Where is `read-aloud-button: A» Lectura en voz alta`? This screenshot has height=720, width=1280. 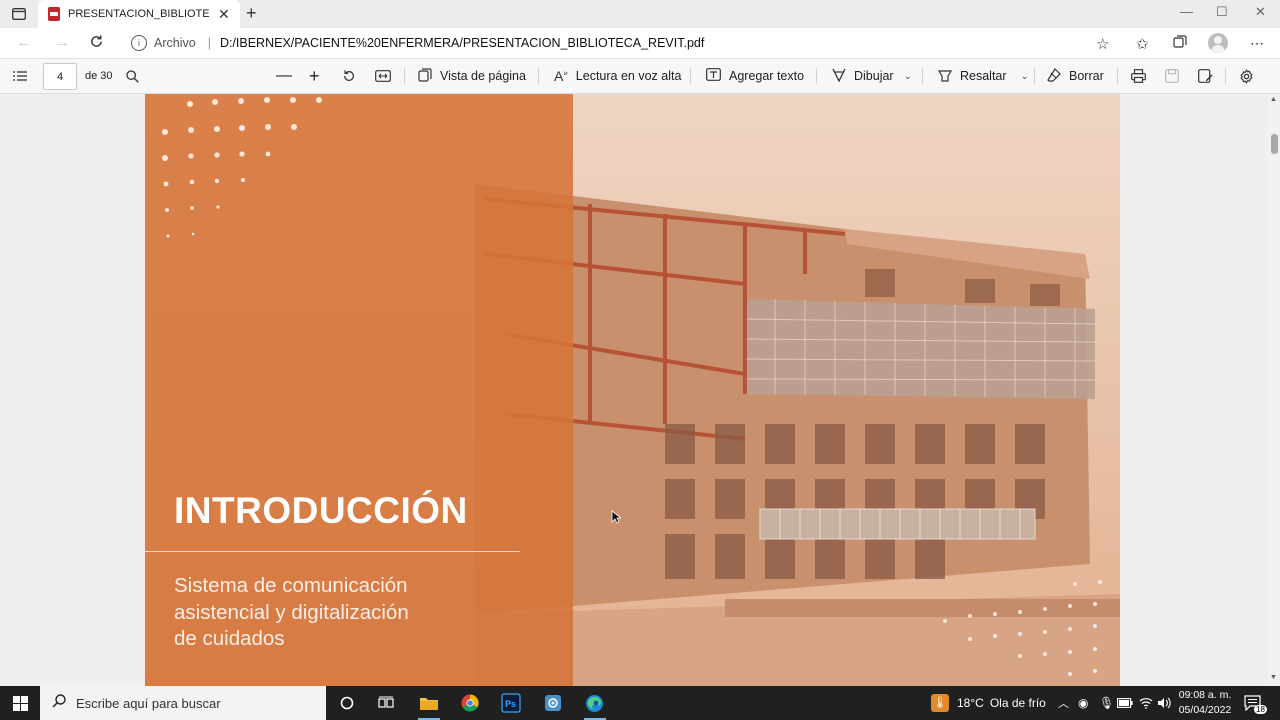 read-aloud-button: A» Lectura en voz alta is located at coordinates (617, 76).